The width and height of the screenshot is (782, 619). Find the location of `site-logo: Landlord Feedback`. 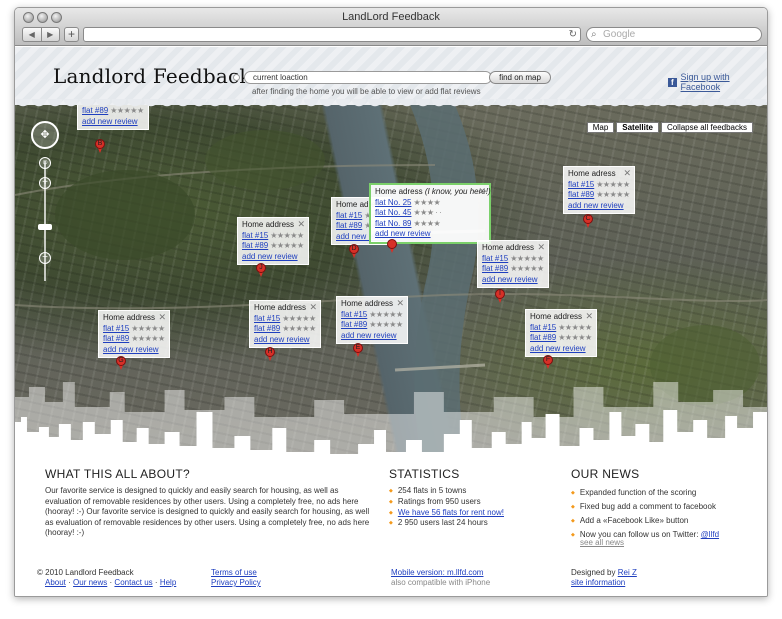

site-logo: Landlord Feedback is located at coordinates (152, 76).